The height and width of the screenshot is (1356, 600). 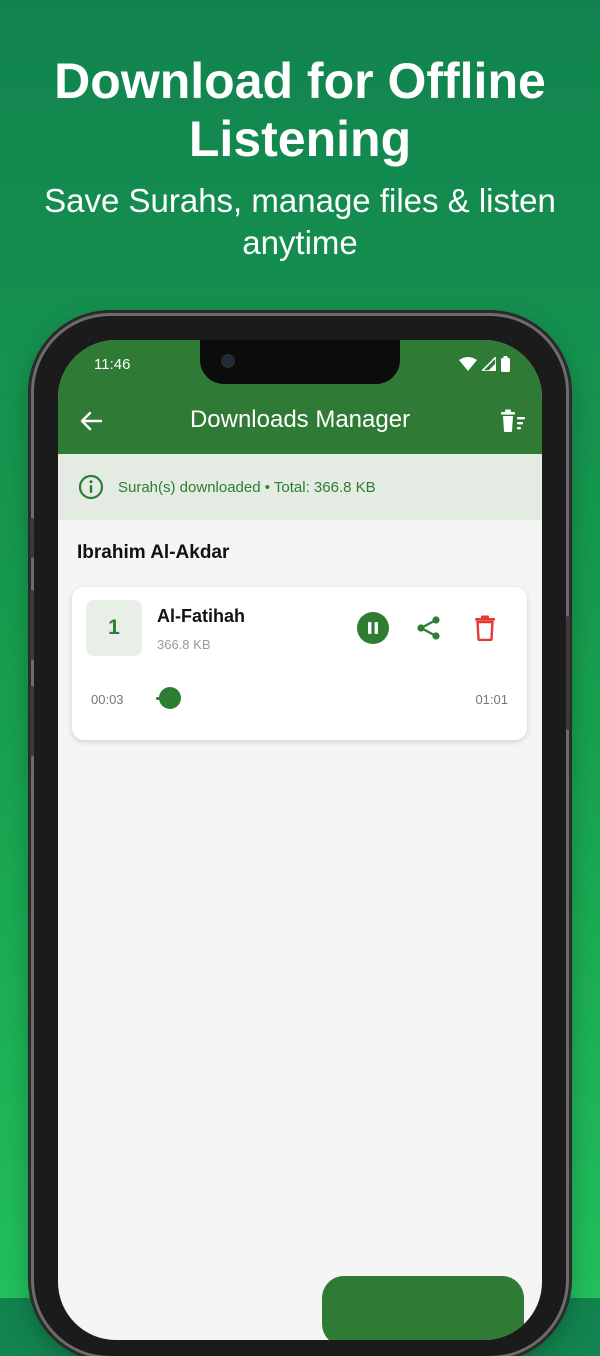 What do you see at coordinates (300, 419) in the screenshot?
I see `page-title: Downloads Manager` at bounding box center [300, 419].